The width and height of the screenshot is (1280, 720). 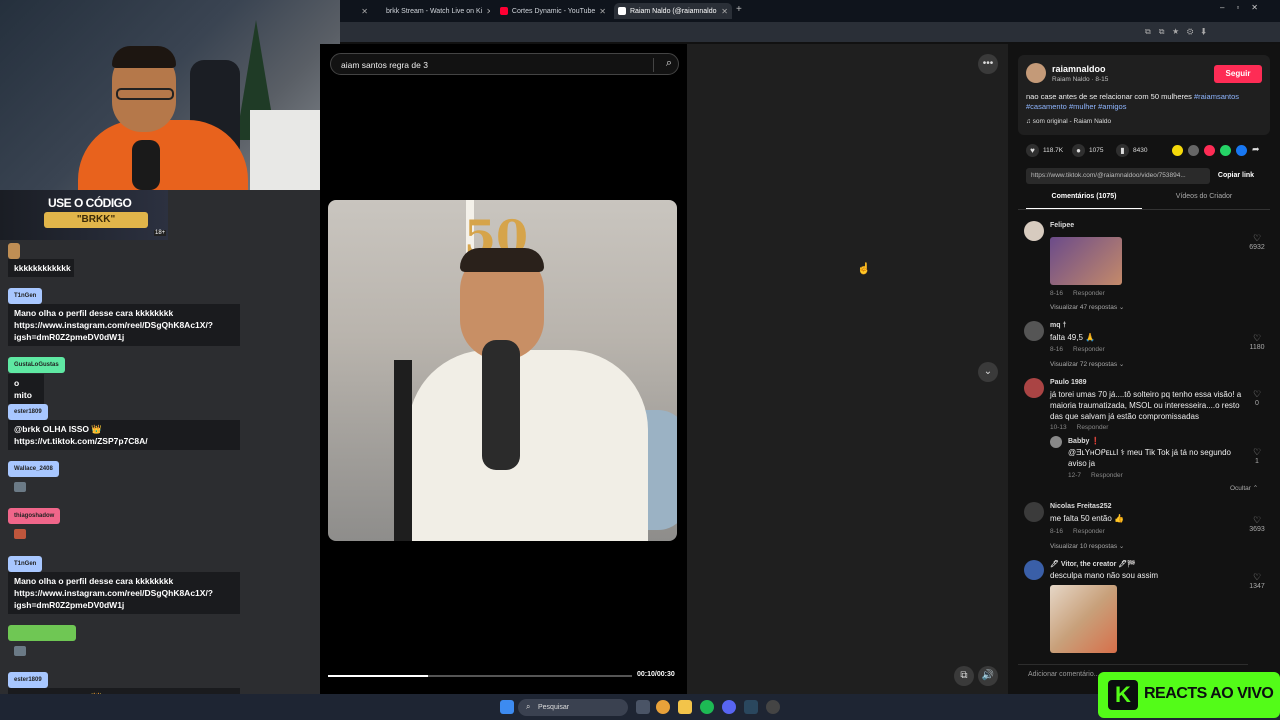 What do you see at coordinates (507, 707) in the screenshot?
I see `windows-start-icon` at bounding box center [507, 707].